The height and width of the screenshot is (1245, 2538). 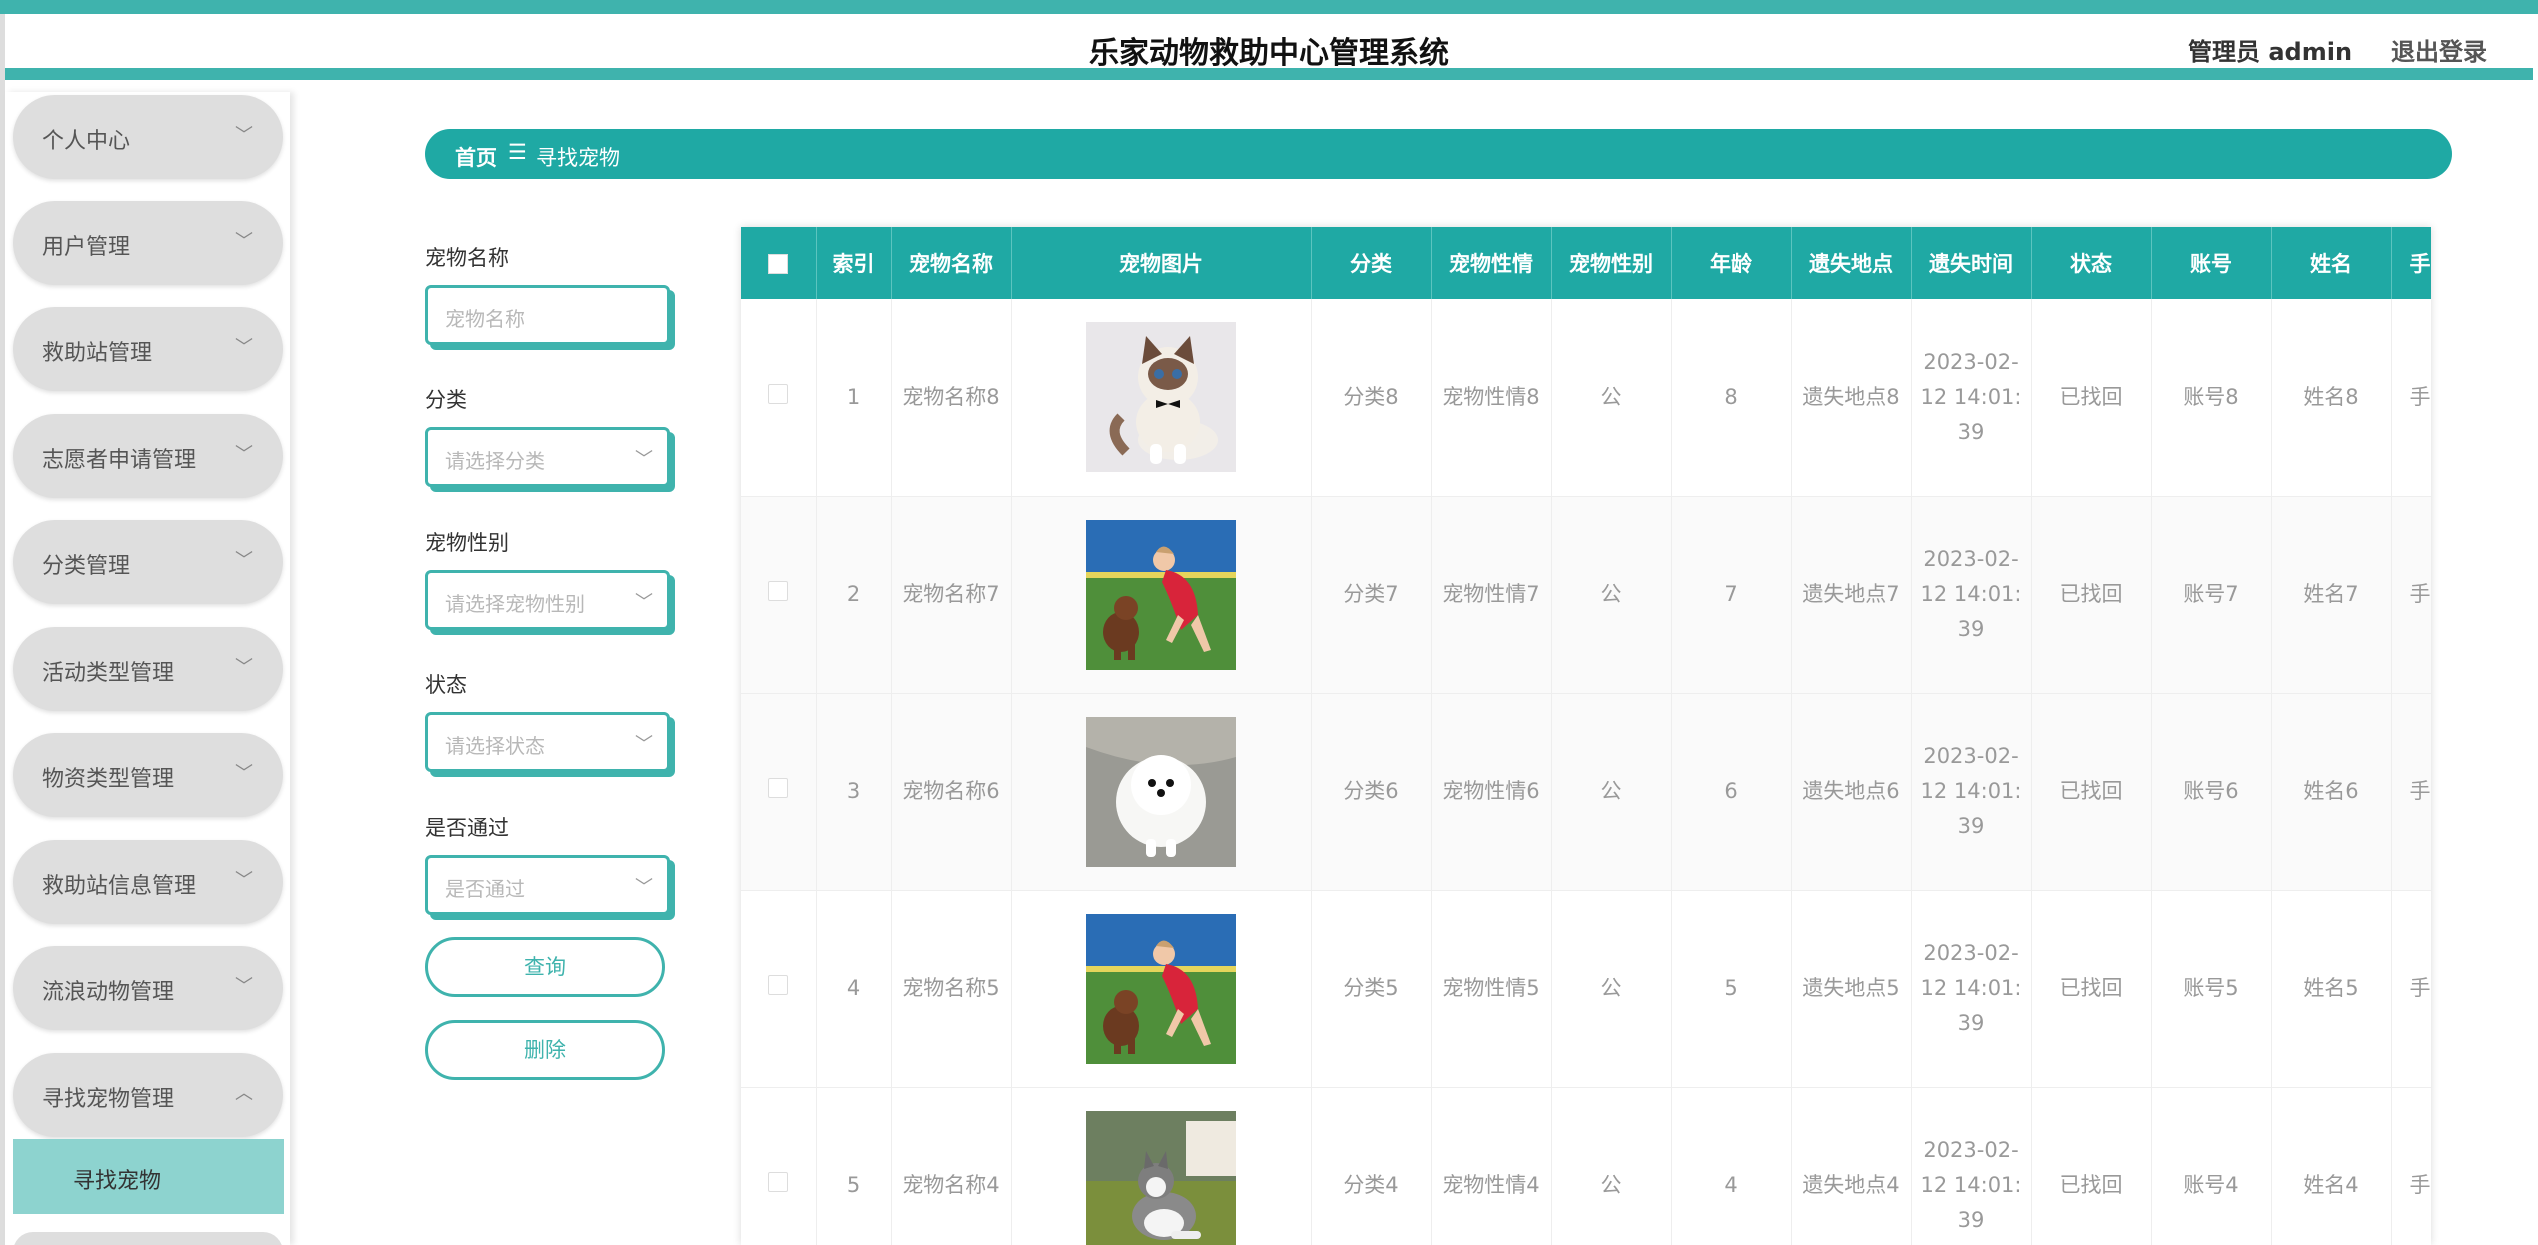 I want to click on category-select: 请选择分类 ﹀, so click(x=547, y=457).